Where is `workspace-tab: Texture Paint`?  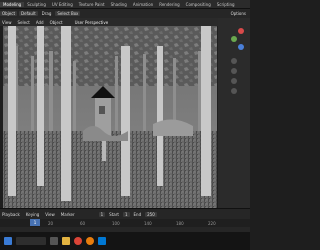
workspace-tab: Texture Paint is located at coordinates (92, 4).